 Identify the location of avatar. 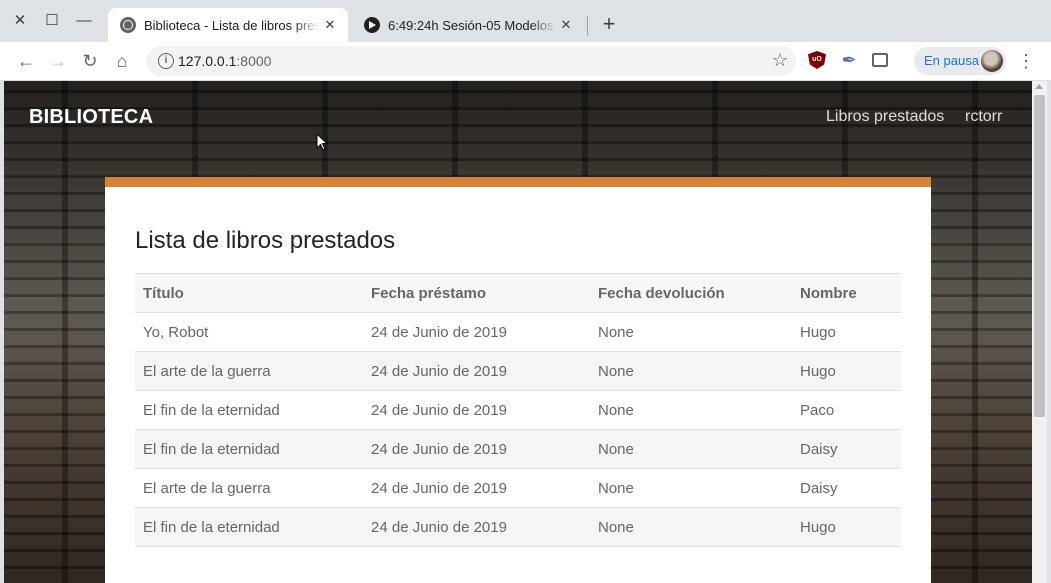
(992, 61).